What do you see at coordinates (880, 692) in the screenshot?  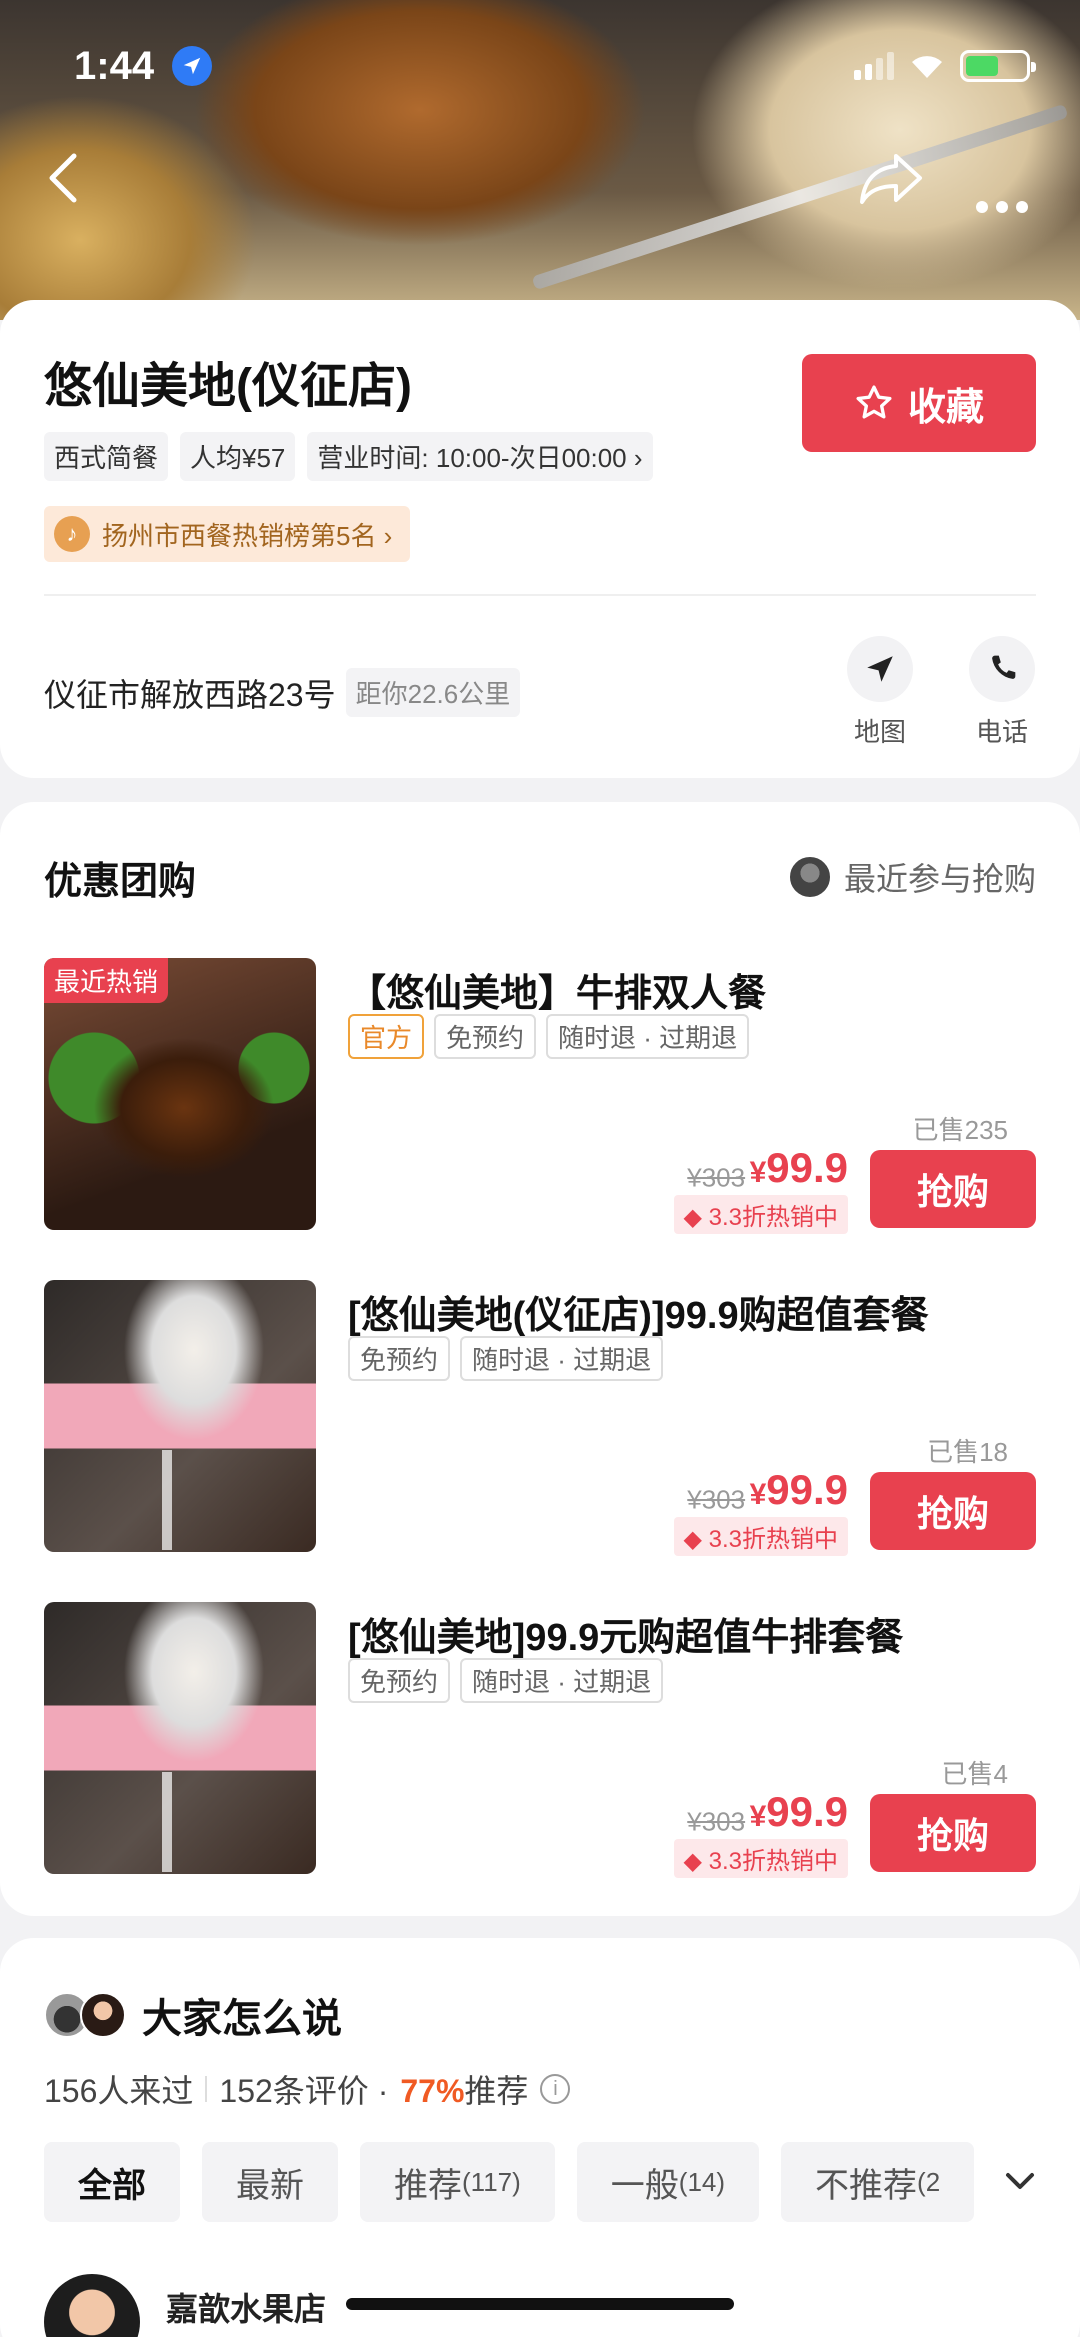 I see `map-button: 地图` at bounding box center [880, 692].